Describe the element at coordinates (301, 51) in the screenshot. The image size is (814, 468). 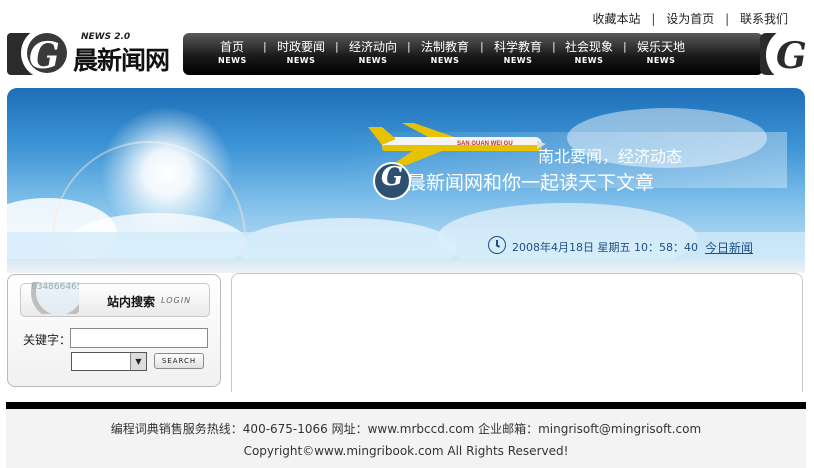
I see `nav-item-politics: 时政要闻 NEWS` at that location.